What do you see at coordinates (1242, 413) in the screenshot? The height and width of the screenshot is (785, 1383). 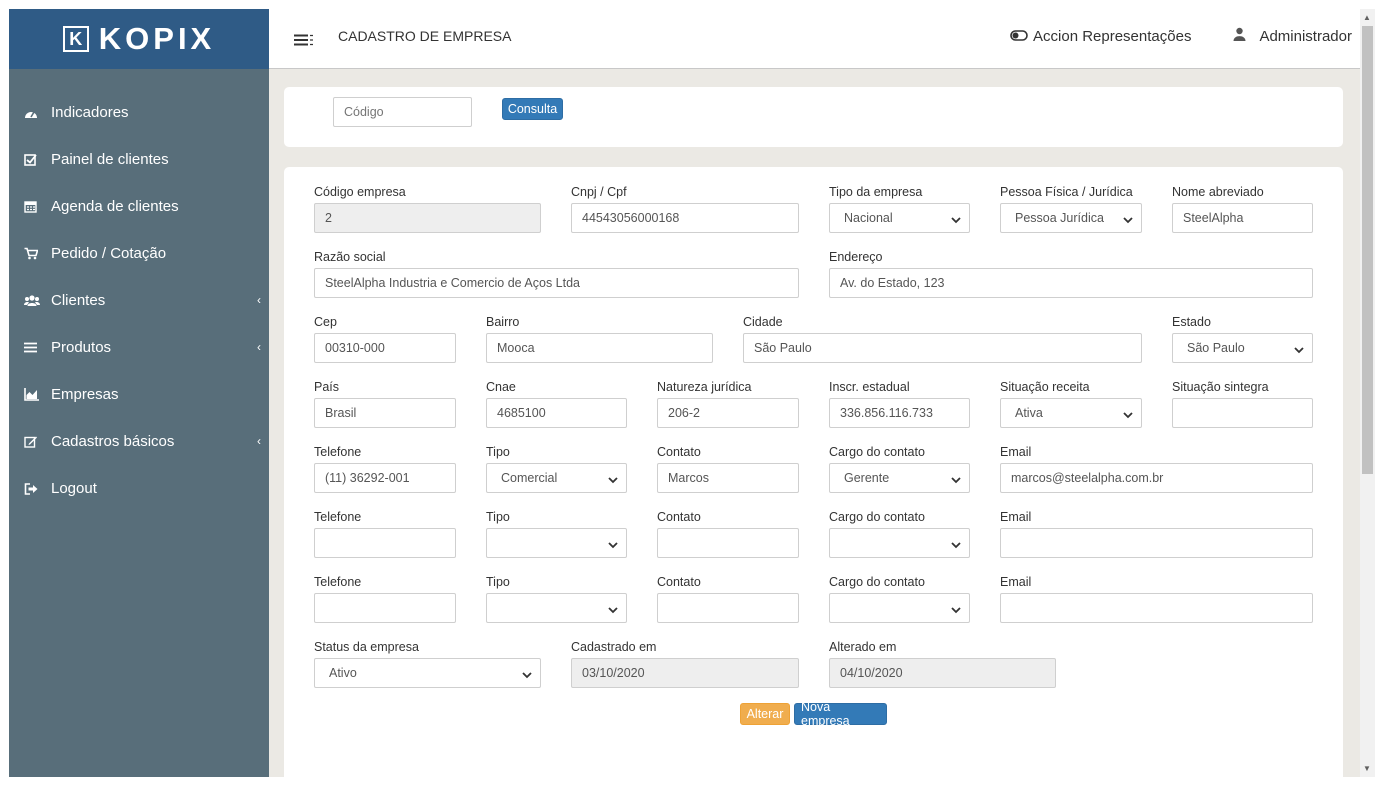 I see `situacao-sintegra-field` at bounding box center [1242, 413].